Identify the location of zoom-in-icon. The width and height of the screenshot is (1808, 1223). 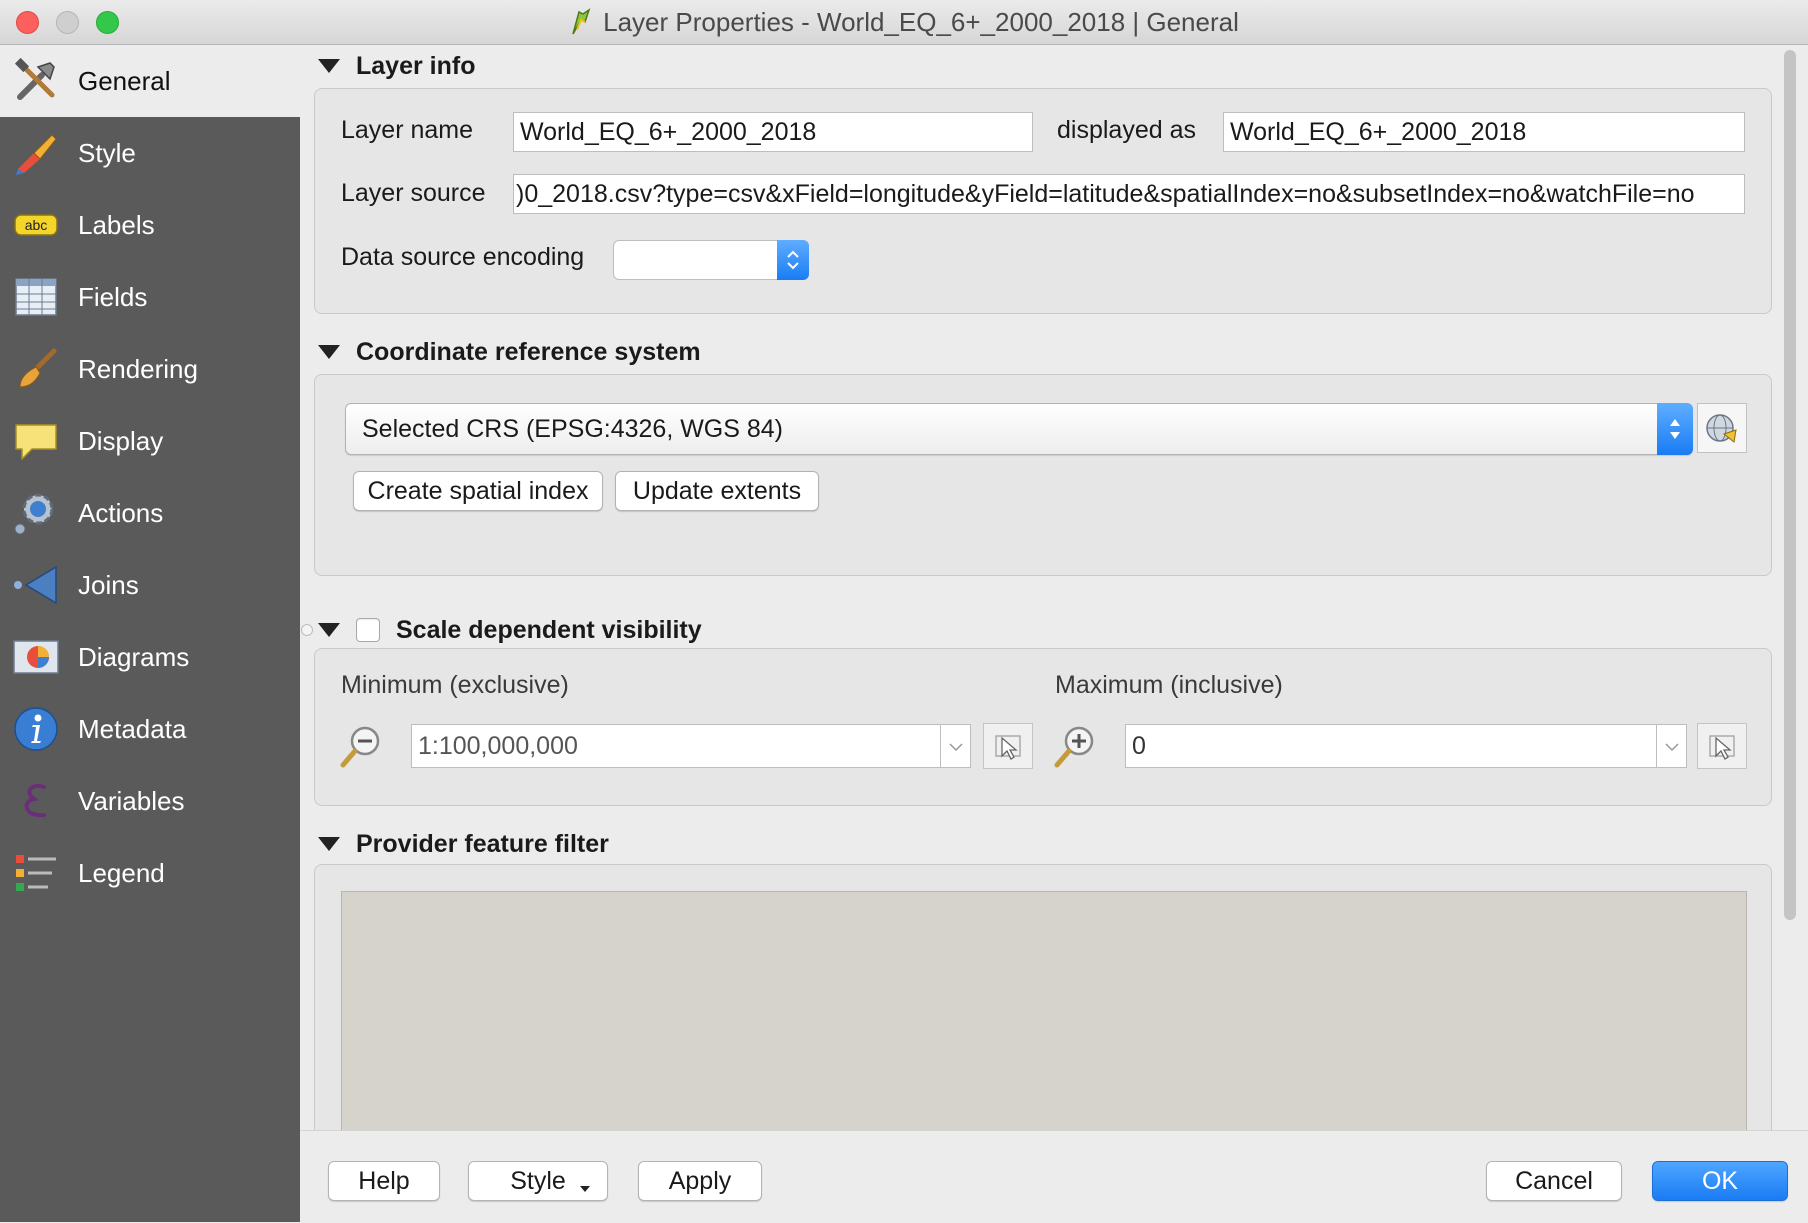
(1074, 747).